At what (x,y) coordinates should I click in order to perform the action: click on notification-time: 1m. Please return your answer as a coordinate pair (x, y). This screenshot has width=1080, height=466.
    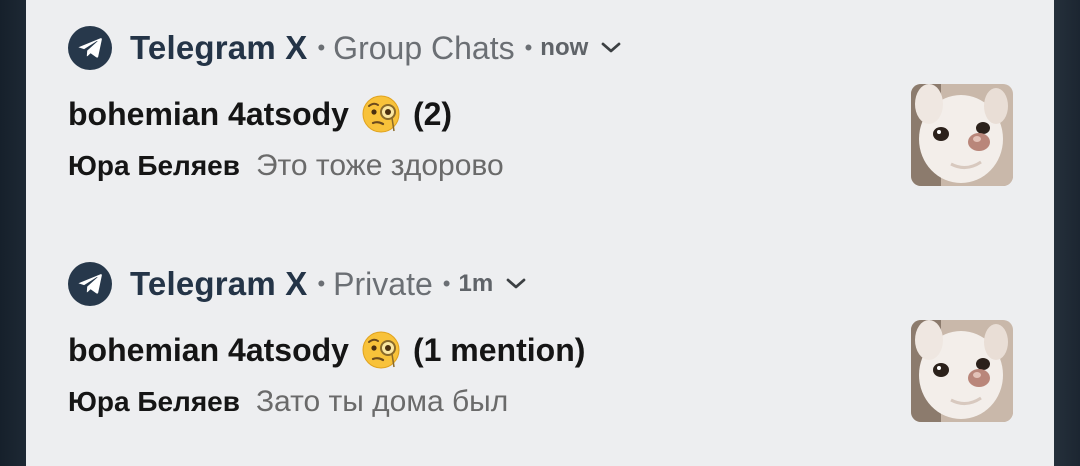
    Looking at the image, I should click on (476, 283).